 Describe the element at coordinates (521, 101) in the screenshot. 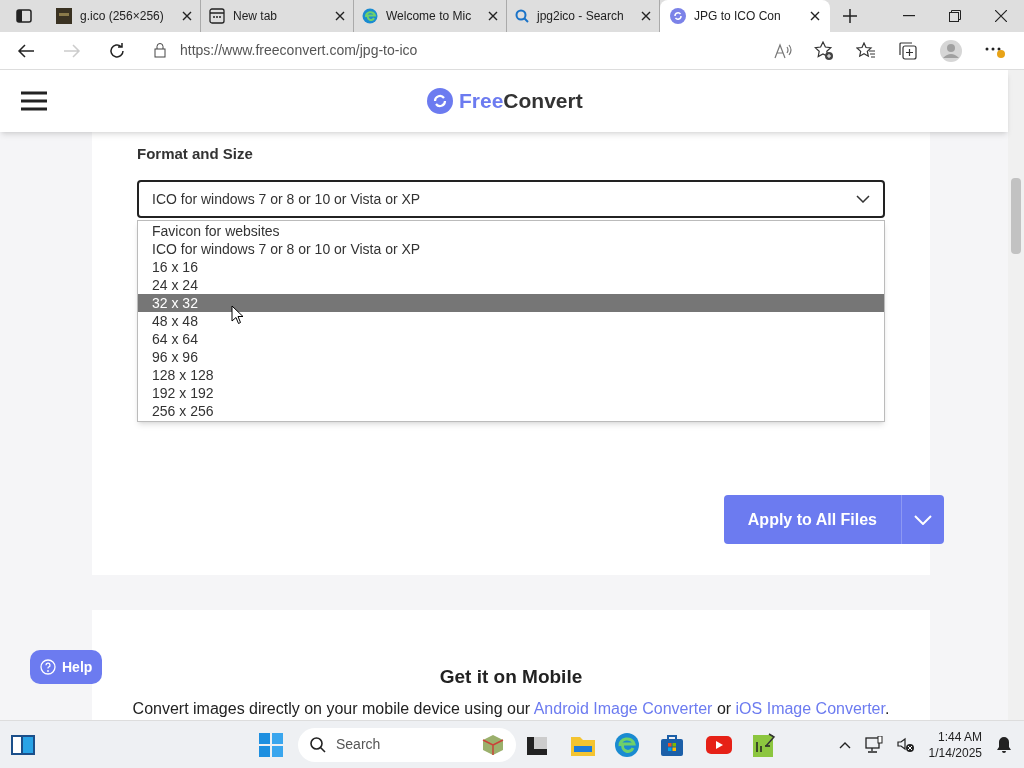

I see `brand-name: FreeConvert` at that location.